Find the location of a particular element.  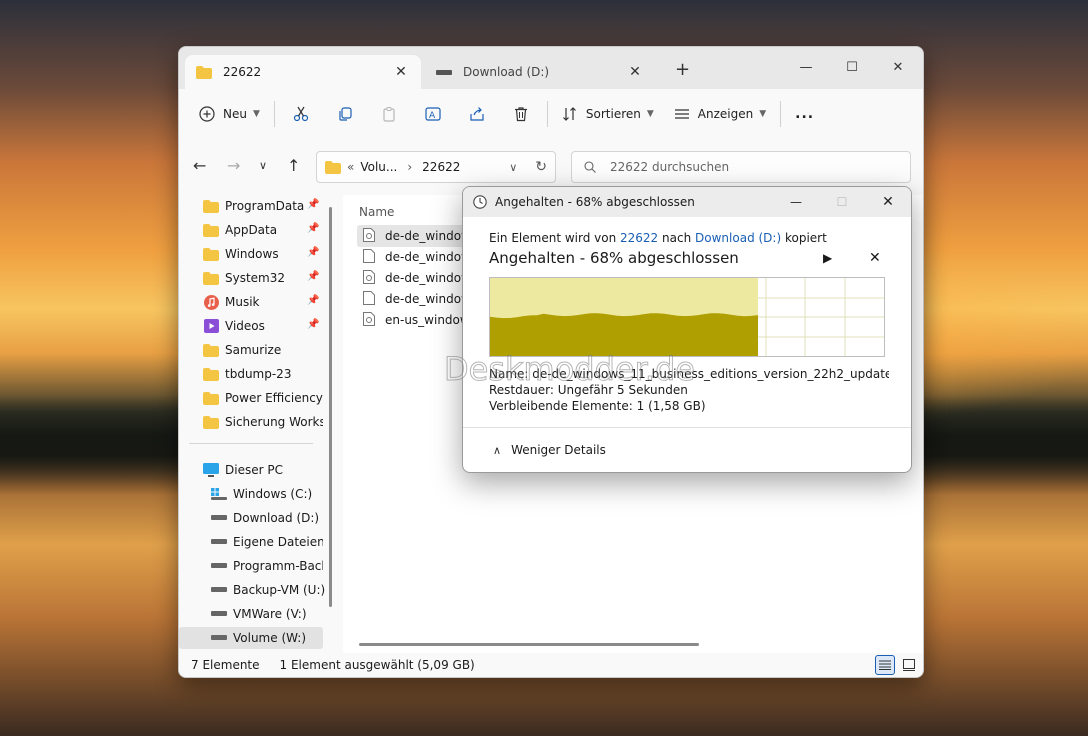

item-count: 7 Elemente is located at coordinates (225, 665).